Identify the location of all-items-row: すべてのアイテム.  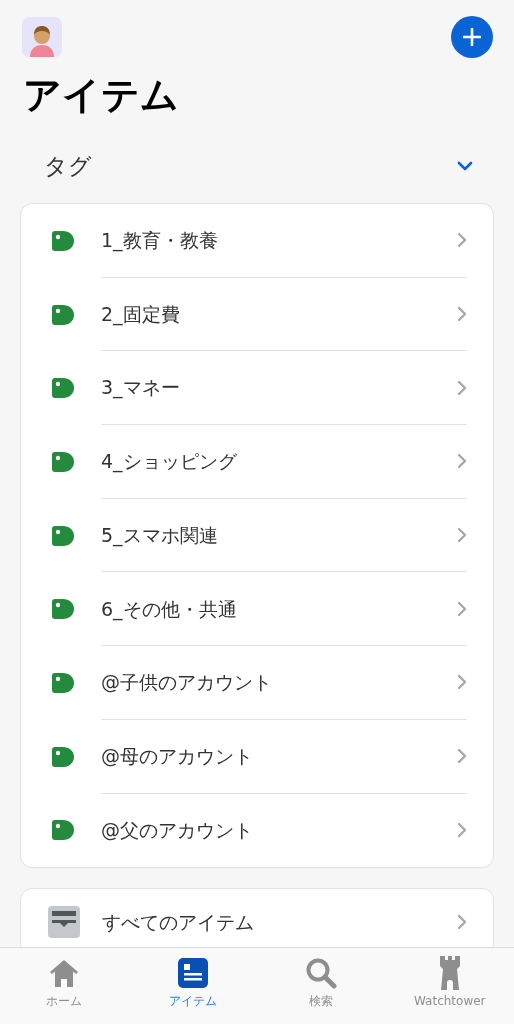
(257, 918).